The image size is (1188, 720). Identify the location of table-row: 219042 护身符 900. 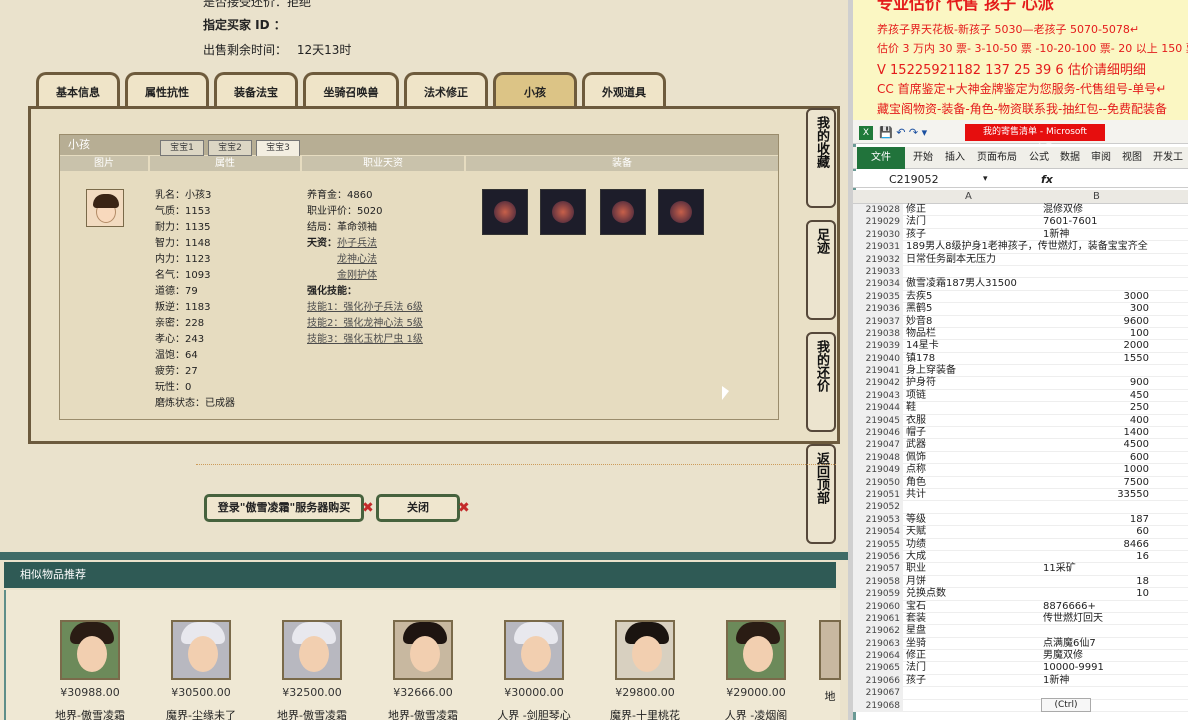
(1020, 383).